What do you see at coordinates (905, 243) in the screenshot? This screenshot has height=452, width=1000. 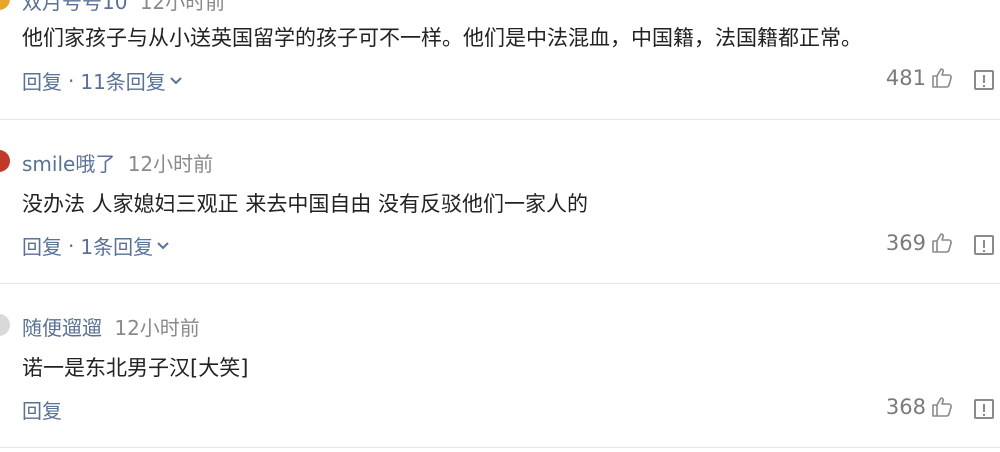 I see `like-count: 369` at bounding box center [905, 243].